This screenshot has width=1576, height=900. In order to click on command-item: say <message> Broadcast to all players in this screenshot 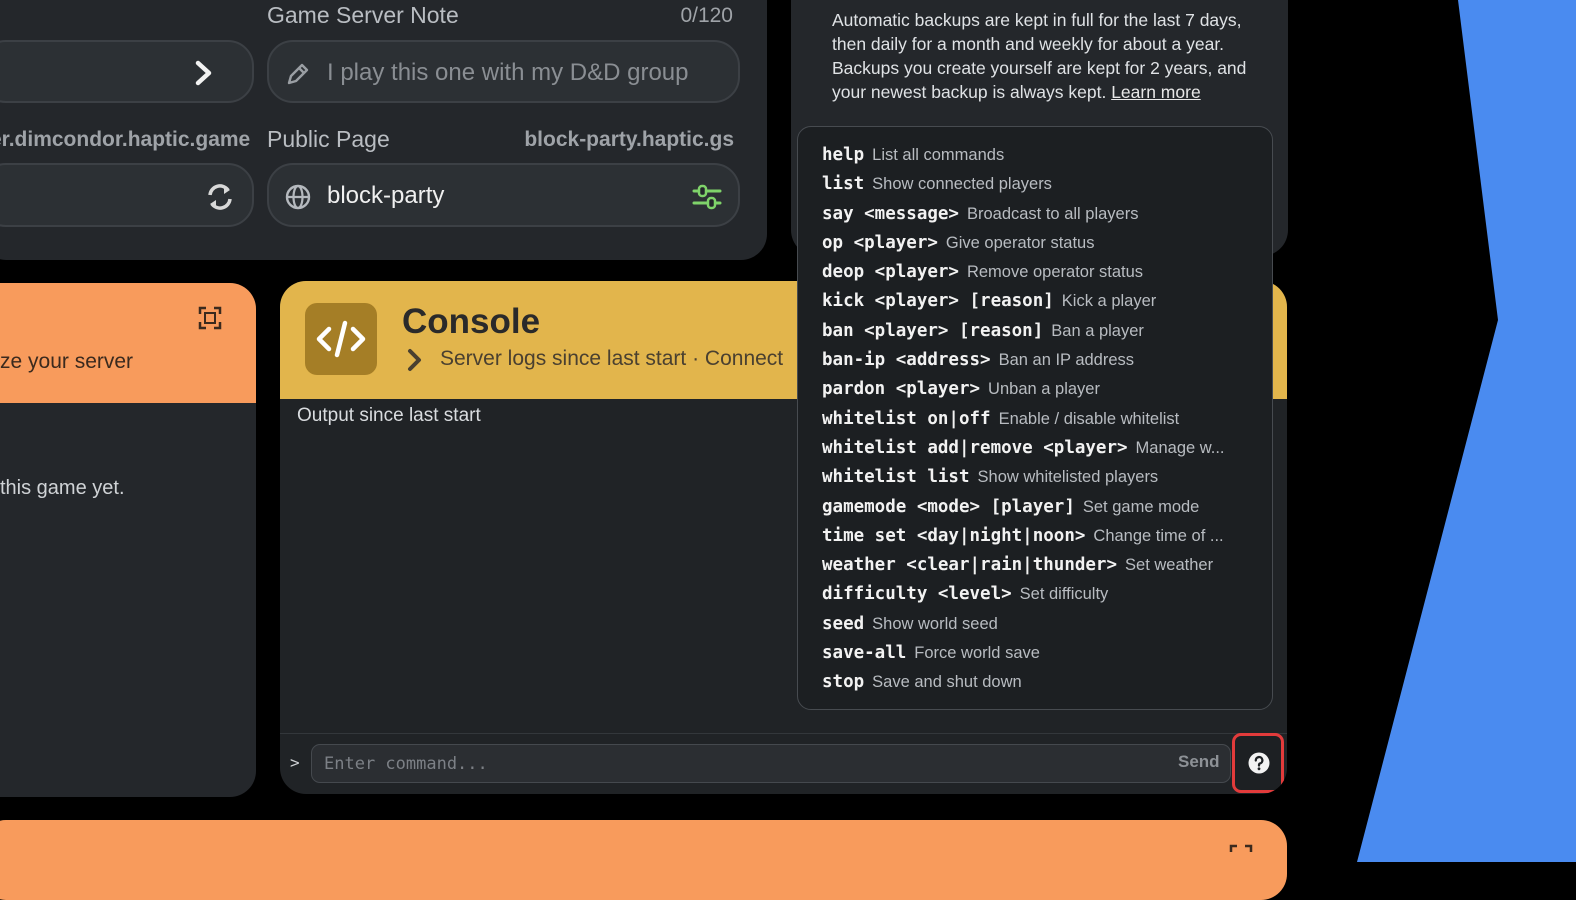, I will do `click(1034, 218)`.